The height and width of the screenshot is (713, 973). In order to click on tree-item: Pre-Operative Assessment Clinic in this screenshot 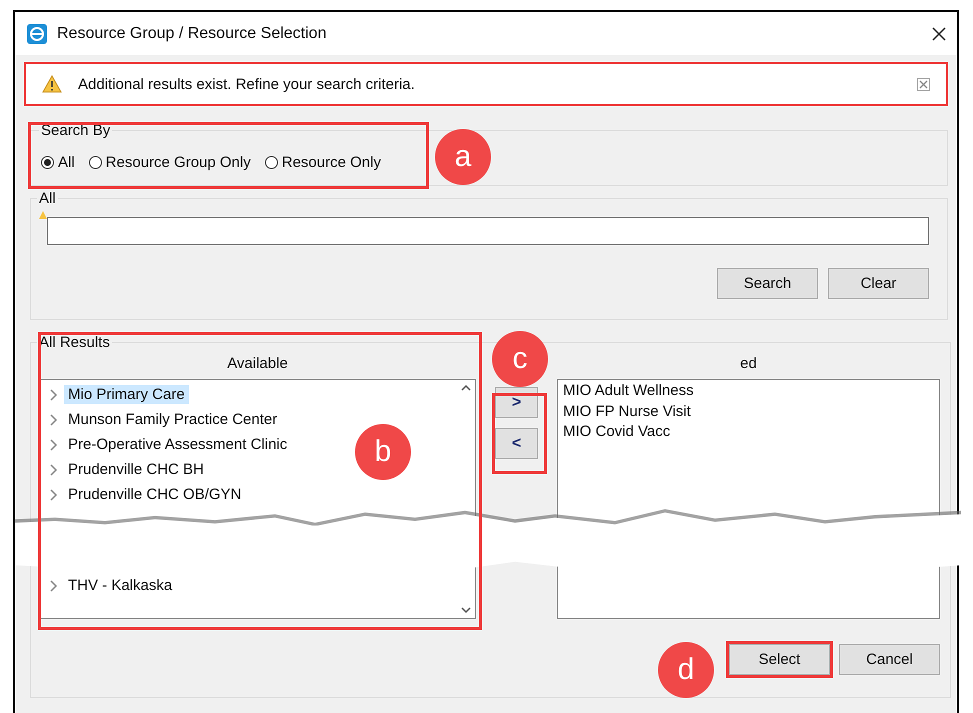, I will do `click(178, 444)`.